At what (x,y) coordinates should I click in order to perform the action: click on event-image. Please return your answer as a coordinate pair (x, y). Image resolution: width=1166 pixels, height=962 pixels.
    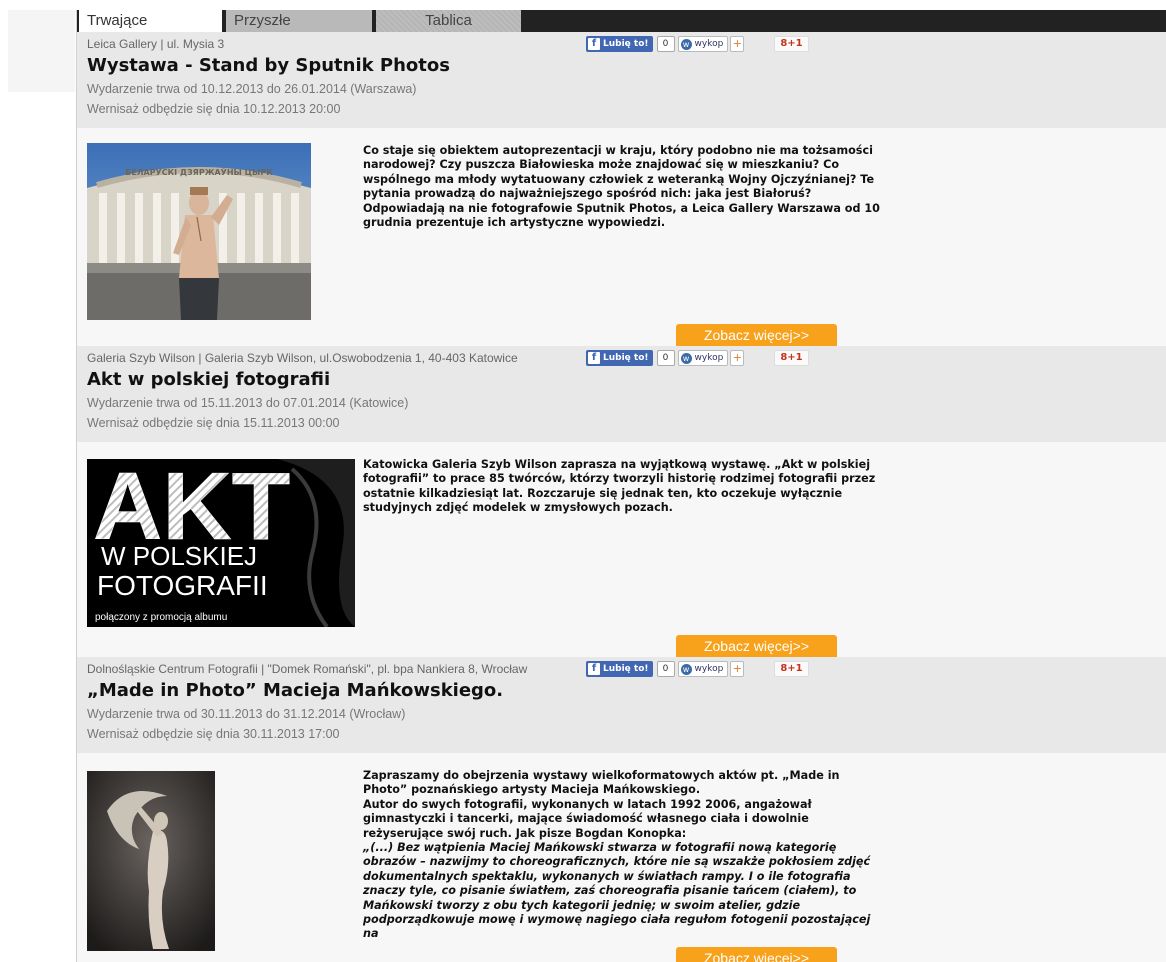
    Looking at the image, I should click on (151, 861).